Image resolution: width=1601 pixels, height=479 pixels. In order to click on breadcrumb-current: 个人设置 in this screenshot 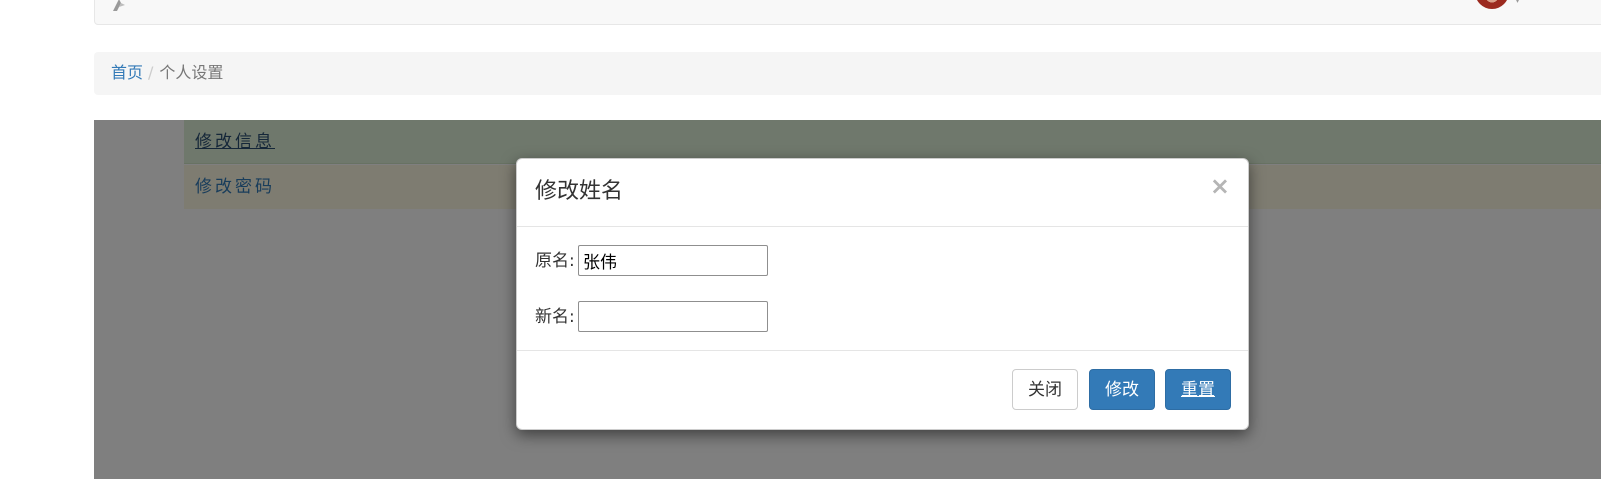, I will do `click(191, 72)`.